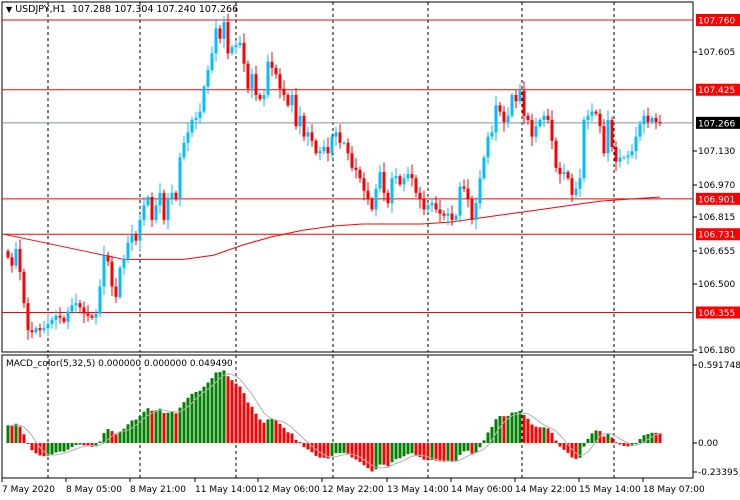  What do you see at coordinates (719, 473) in the screenshot?
I see `macd-y-tick-label: -0.233951` at bounding box center [719, 473].